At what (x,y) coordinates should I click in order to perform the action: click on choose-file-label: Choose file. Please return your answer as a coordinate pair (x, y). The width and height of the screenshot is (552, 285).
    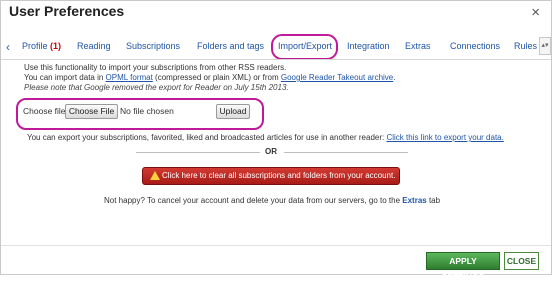
    Looking at the image, I should click on (44, 111).